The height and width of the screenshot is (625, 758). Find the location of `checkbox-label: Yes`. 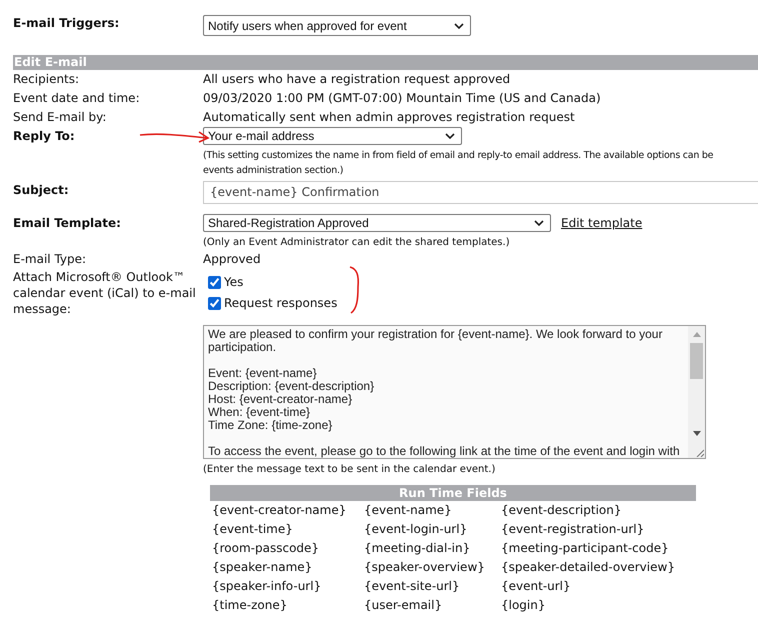

checkbox-label: Yes is located at coordinates (234, 282).